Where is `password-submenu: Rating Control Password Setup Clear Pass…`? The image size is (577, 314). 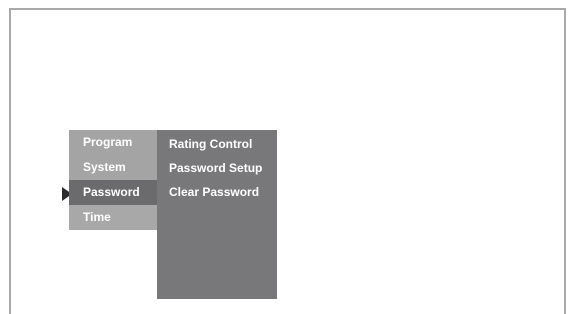 password-submenu: Rating Control Password Setup Clear Pass… is located at coordinates (217, 214).